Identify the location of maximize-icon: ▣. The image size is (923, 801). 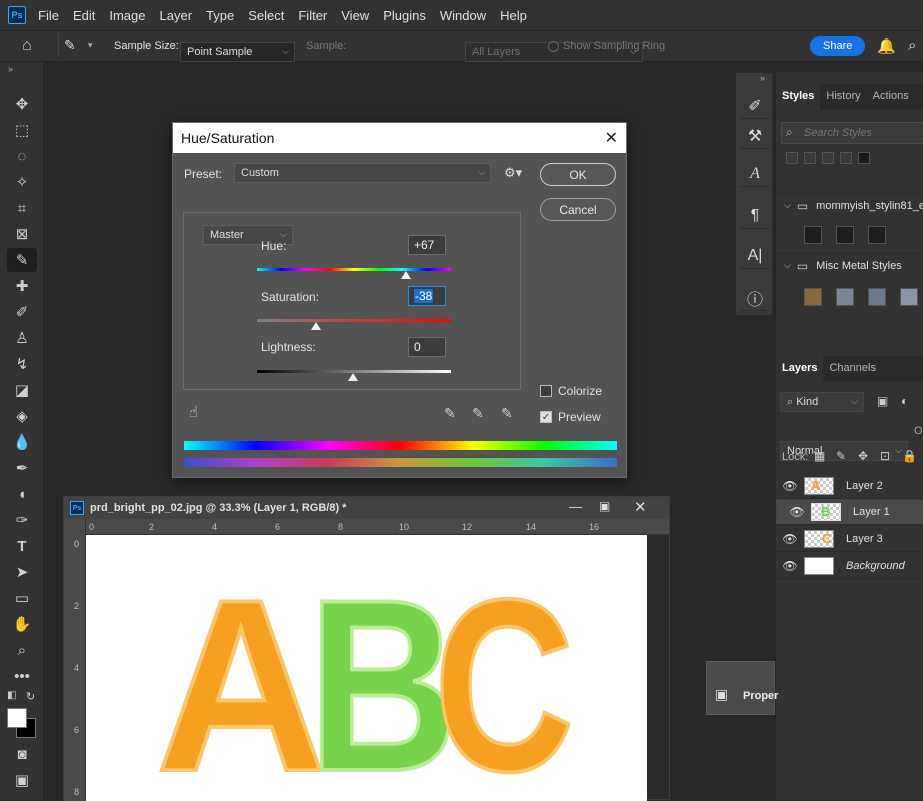
(604, 506).